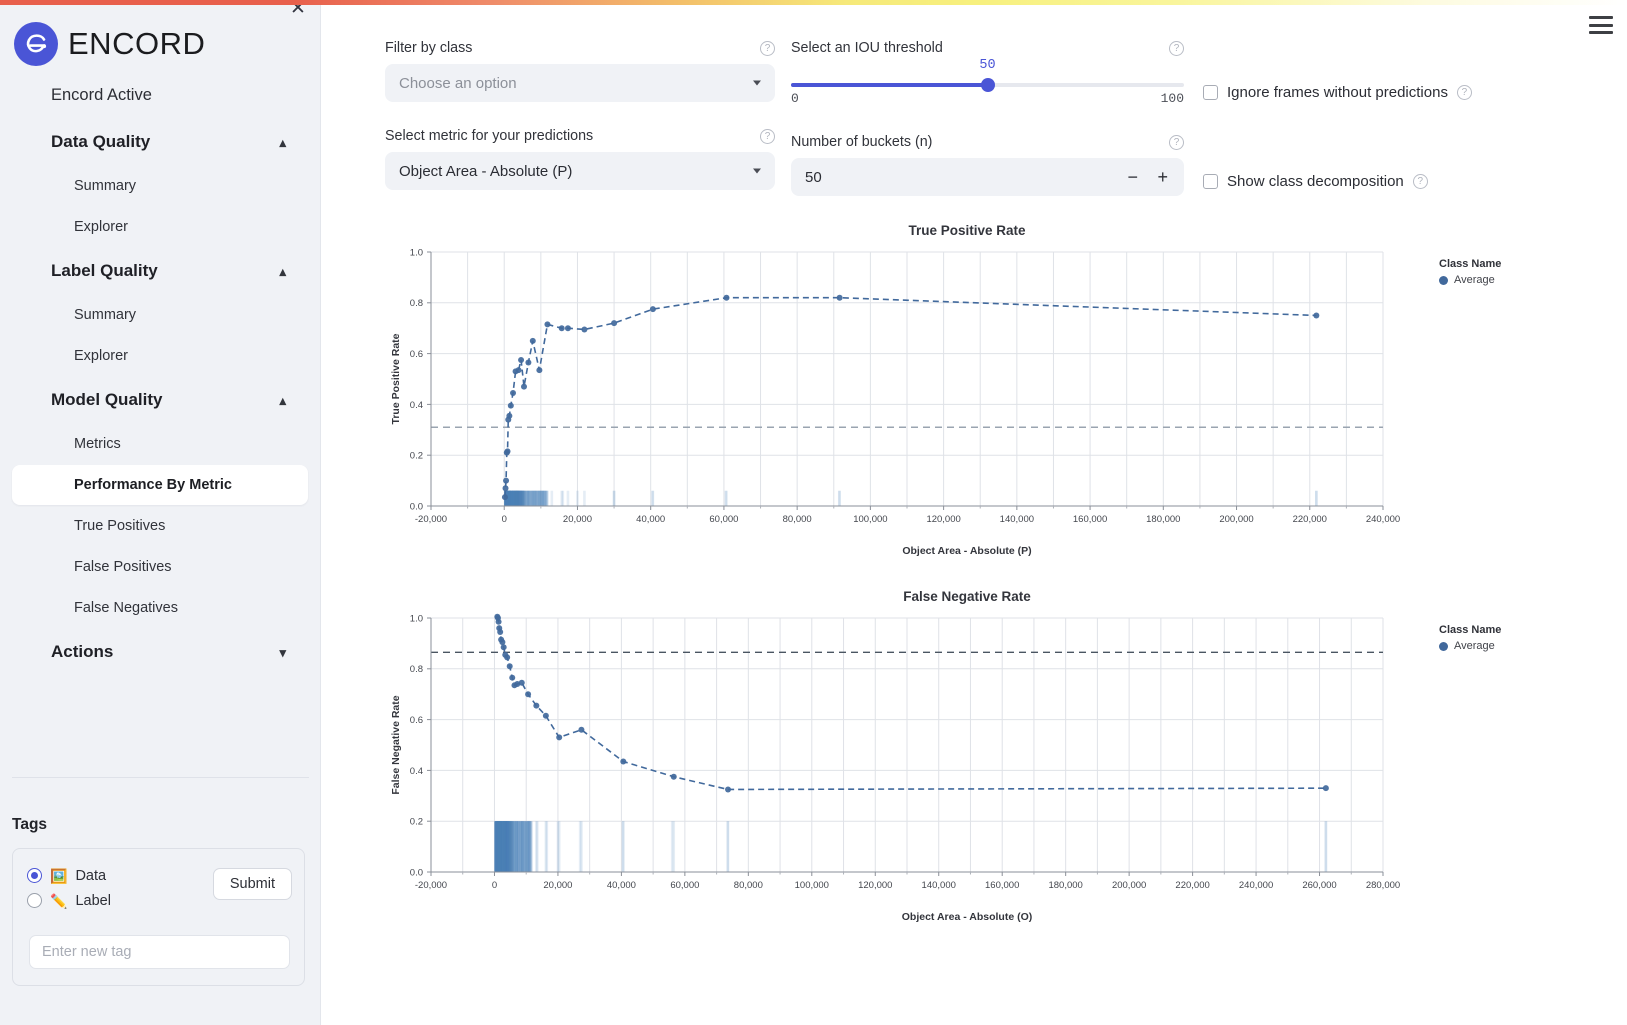 This screenshot has width=1627, height=1025. What do you see at coordinates (1210, 181) in the screenshot?
I see `class-decomposition-checkbox` at bounding box center [1210, 181].